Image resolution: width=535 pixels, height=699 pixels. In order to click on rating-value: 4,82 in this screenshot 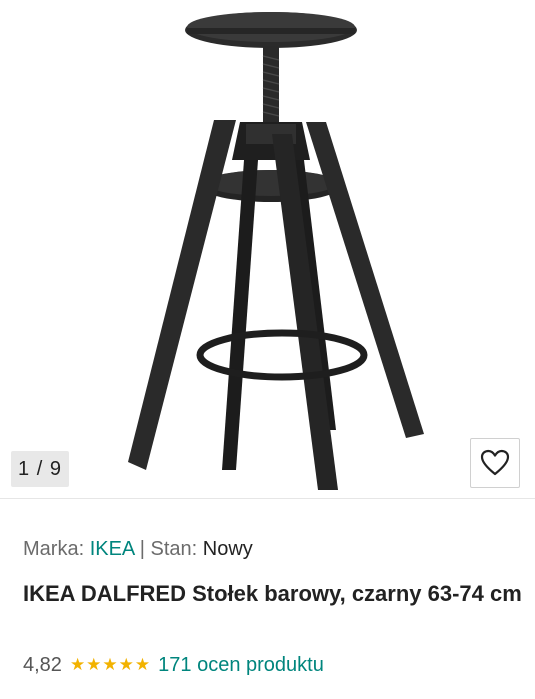, I will do `click(42, 665)`.